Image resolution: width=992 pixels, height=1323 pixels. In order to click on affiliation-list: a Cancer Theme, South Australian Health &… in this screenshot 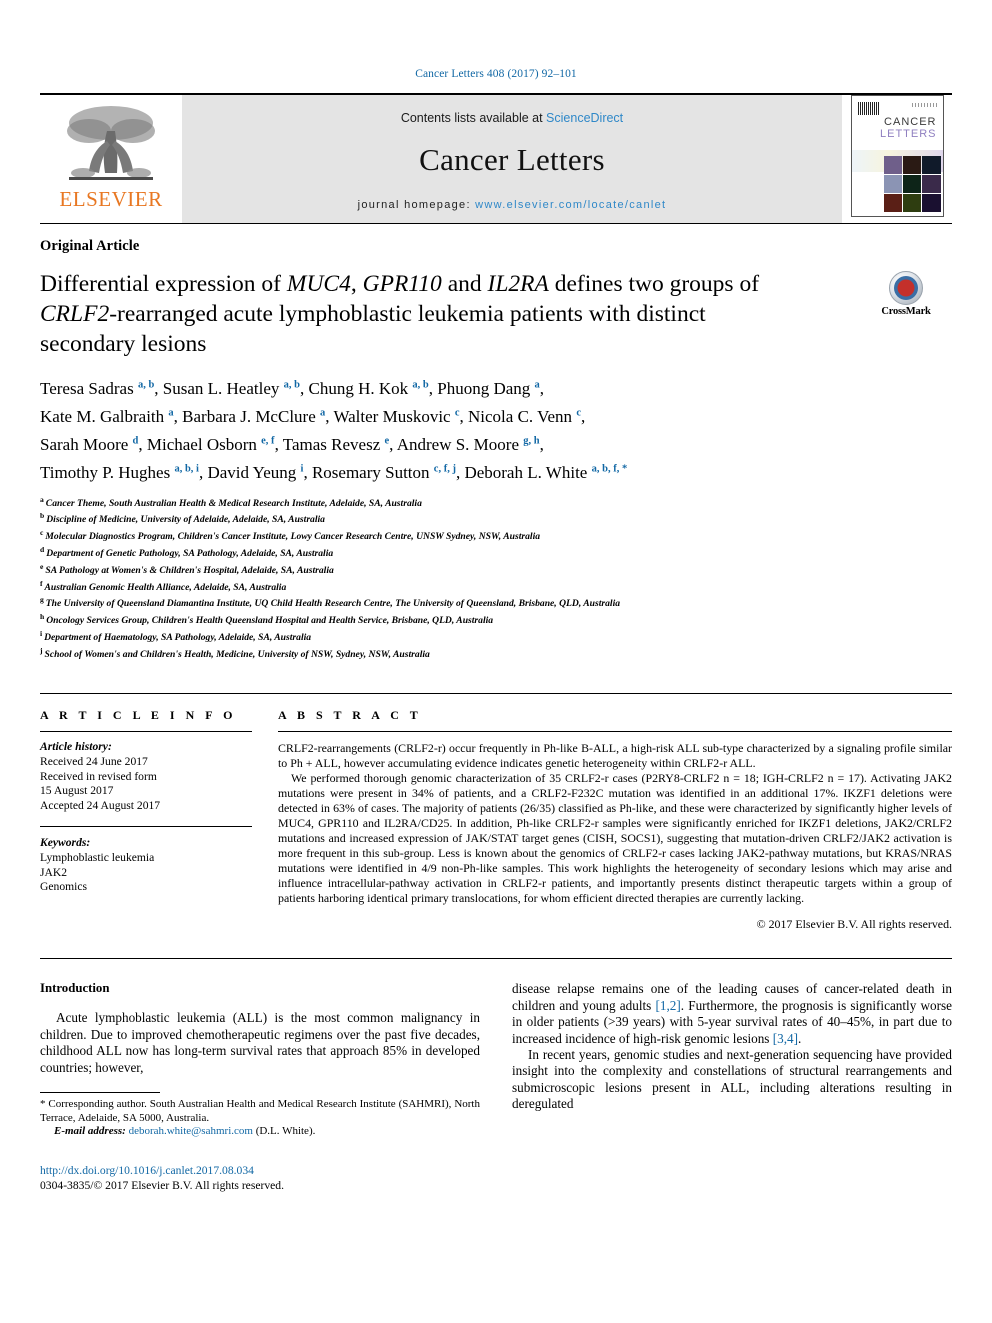, I will do `click(496, 578)`.